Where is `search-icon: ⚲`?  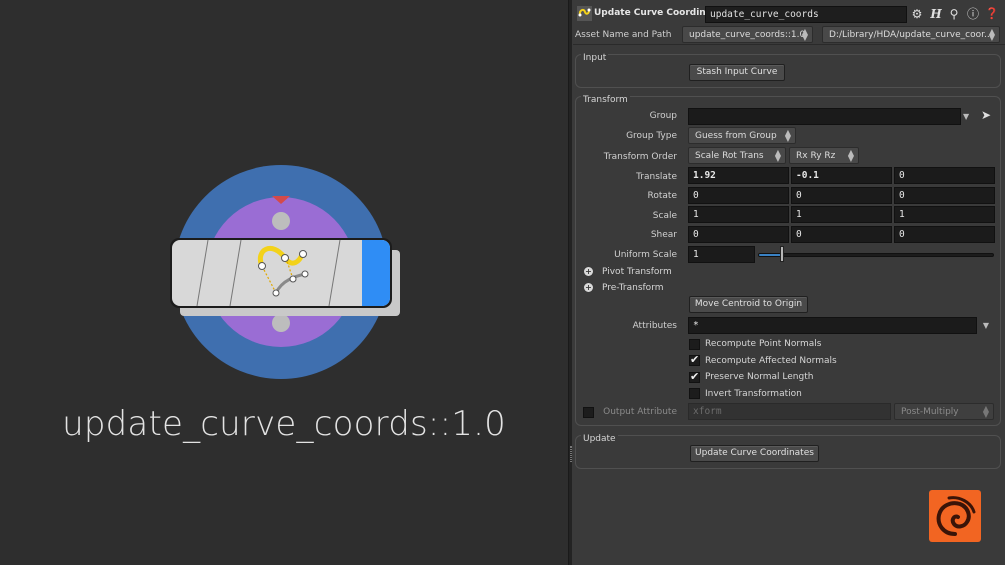 search-icon: ⚲ is located at coordinates (954, 14).